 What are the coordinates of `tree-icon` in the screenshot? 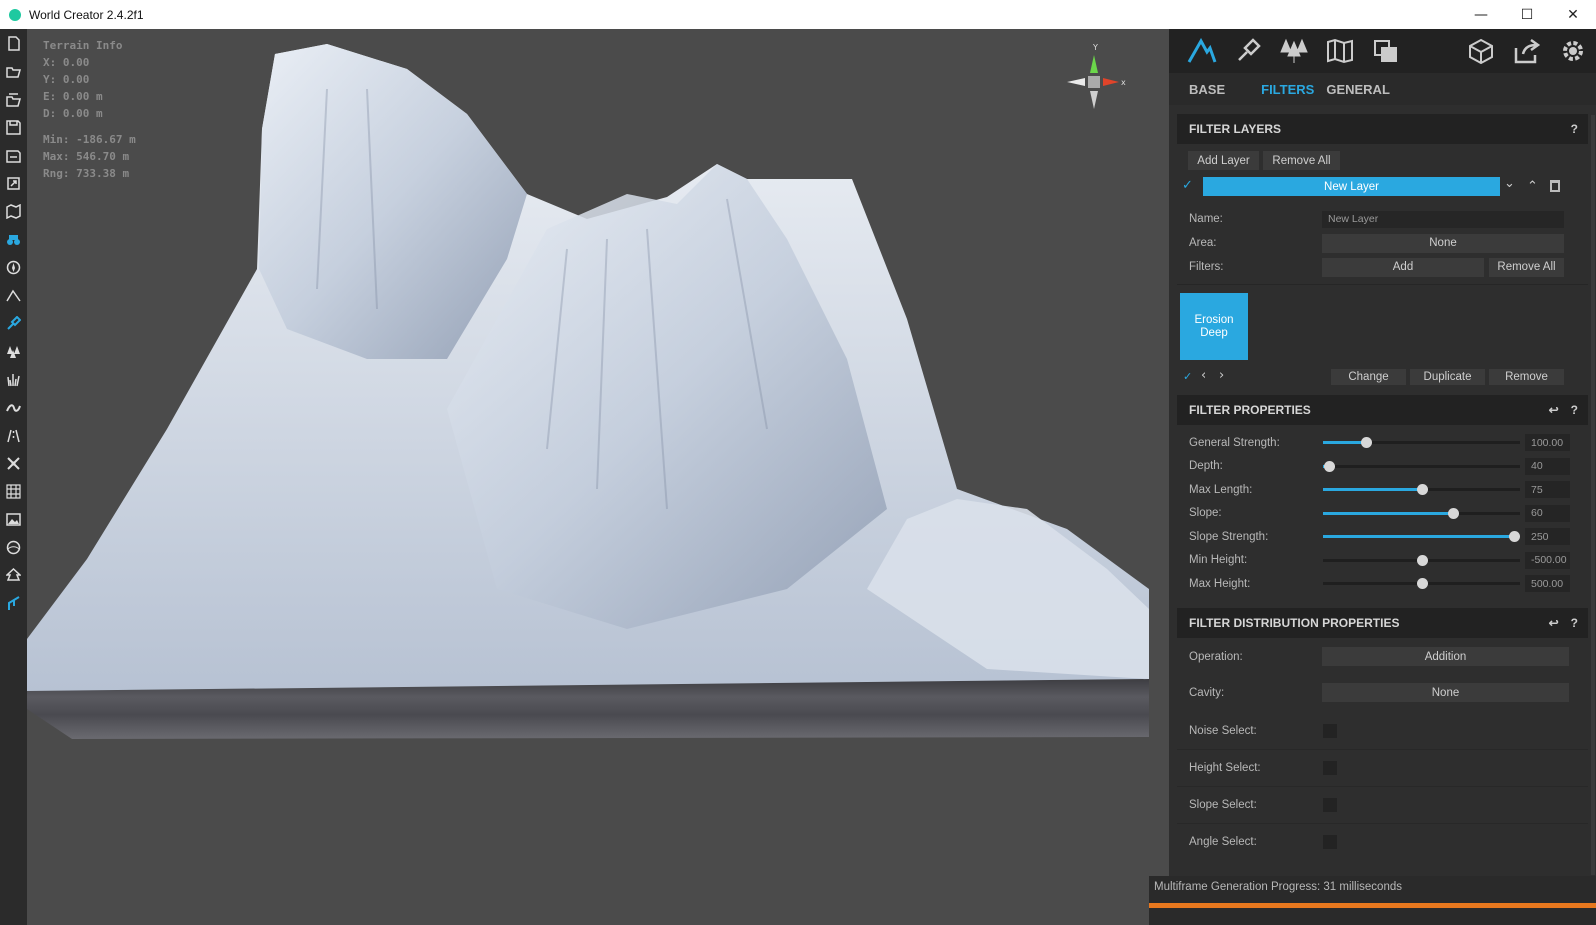 It's located at (13, 574).